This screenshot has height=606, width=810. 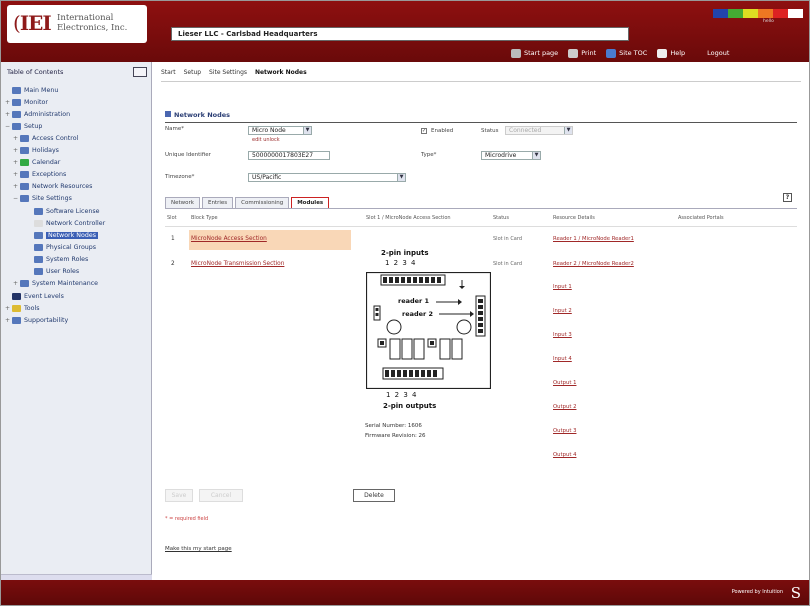 I want to click on tab-divider, so click(x=481, y=208).